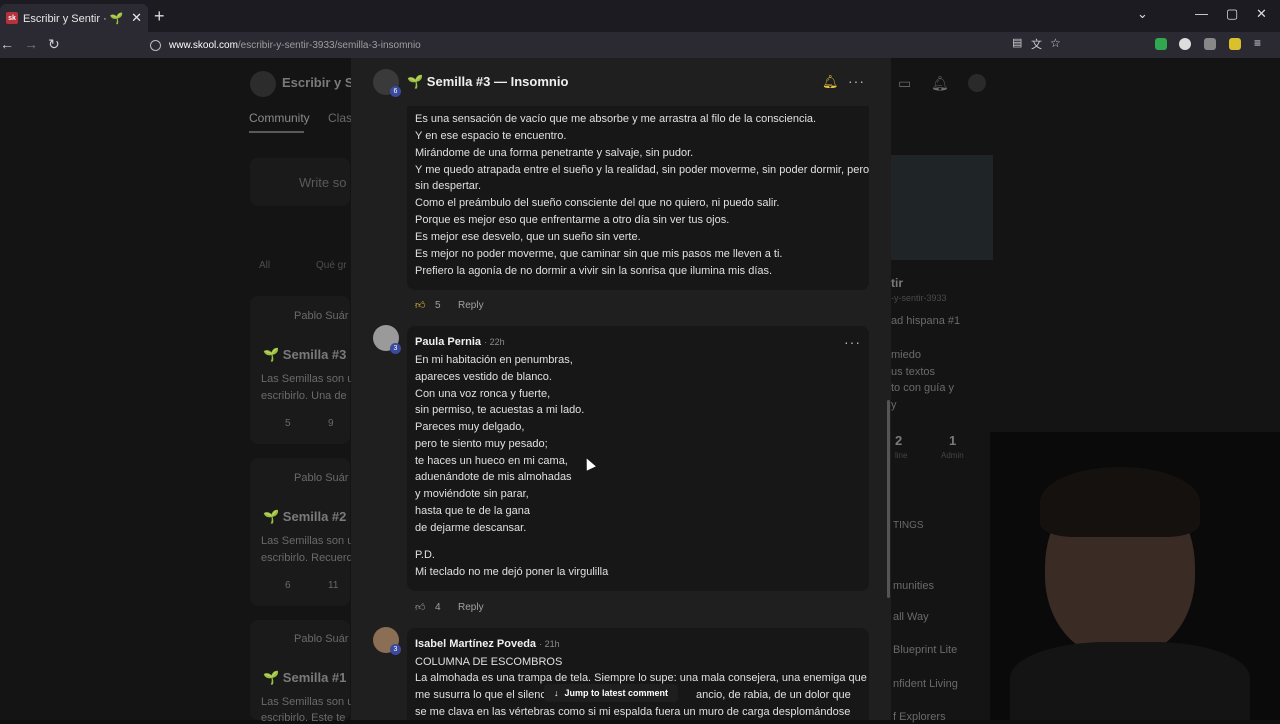 The width and height of the screenshot is (1280, 724). Describe the element at coordinates (305, 677) in the screenshot. I see `bg-post-title: 🌱 Semilla #1` at that location.